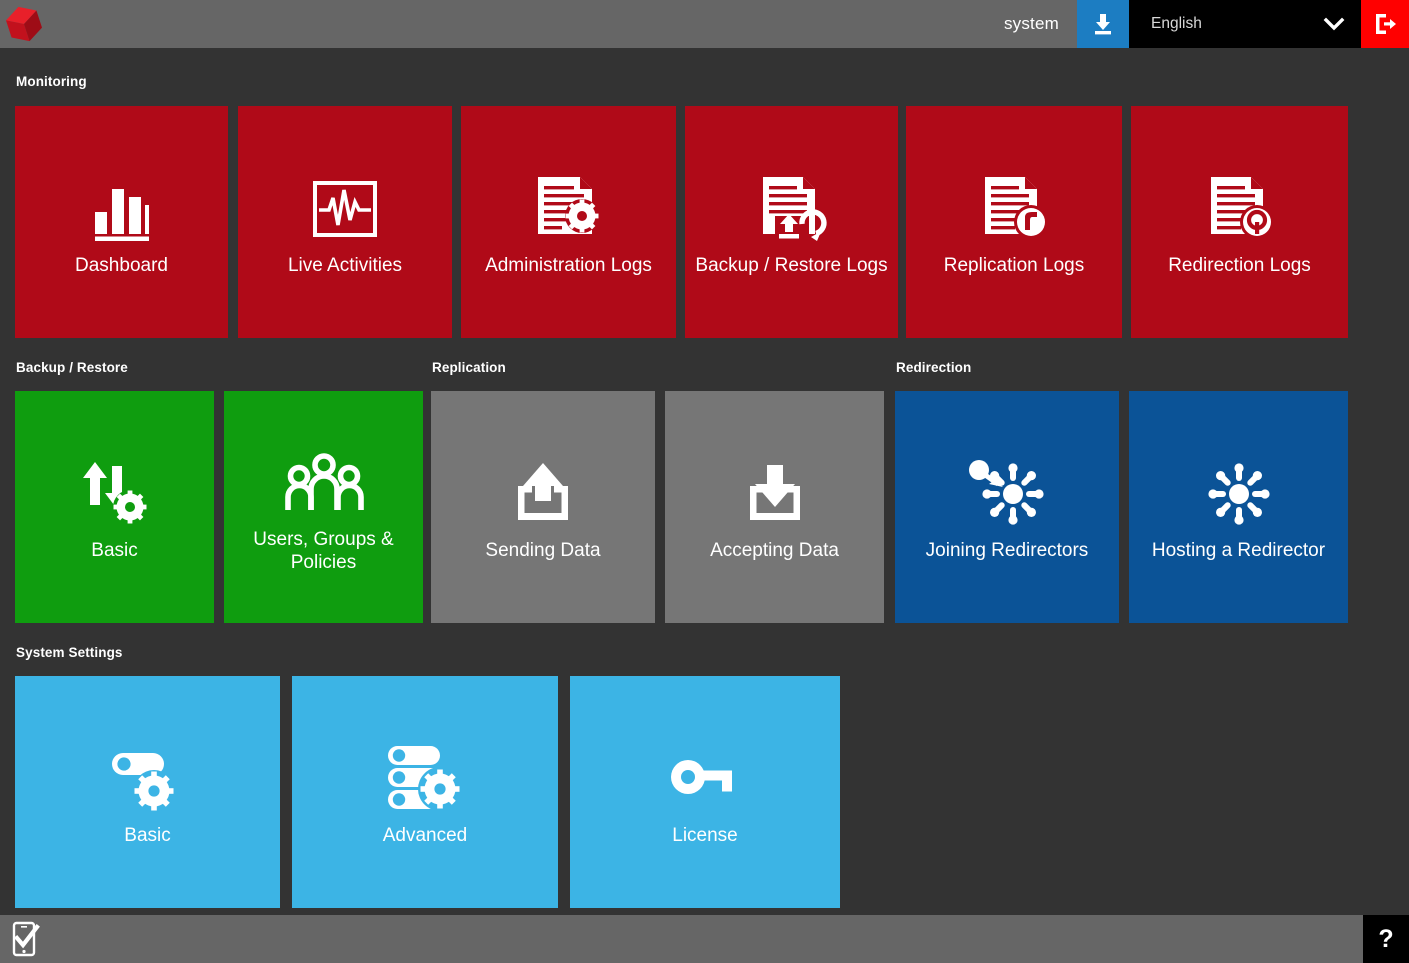 This screenshot has width=1409, height=963. Describe the element at coordinates (69, 652) in the screenshot. I see `section-title-system-settings: System Settings` at that location.